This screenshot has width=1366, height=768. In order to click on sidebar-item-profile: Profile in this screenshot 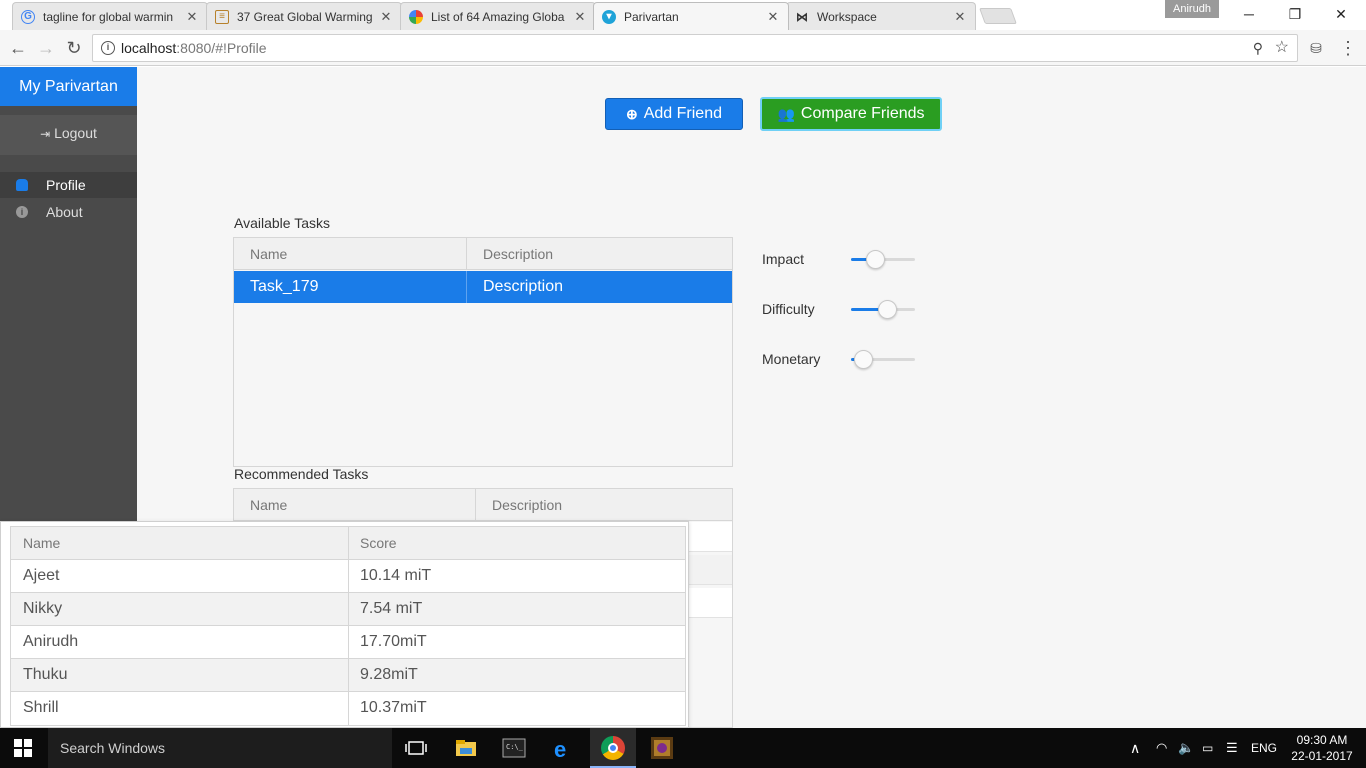, I will do `click(68, 185)`.